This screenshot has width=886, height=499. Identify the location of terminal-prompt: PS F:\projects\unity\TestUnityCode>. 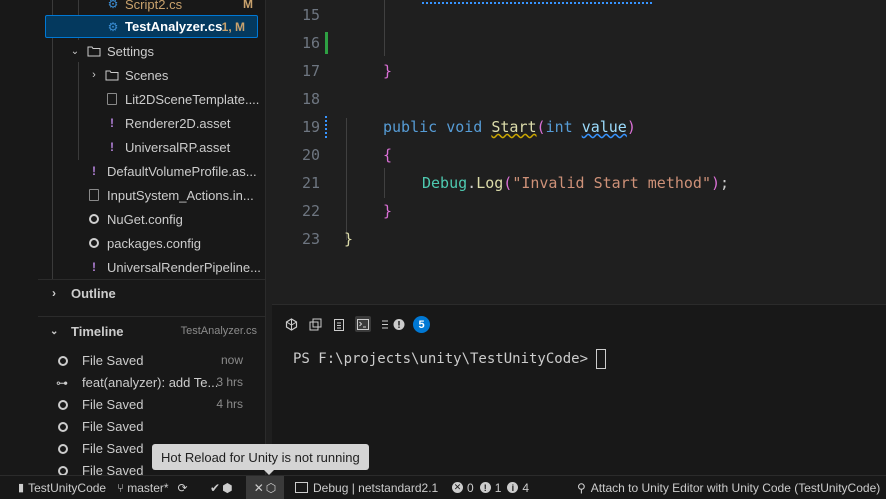
(445, 359).